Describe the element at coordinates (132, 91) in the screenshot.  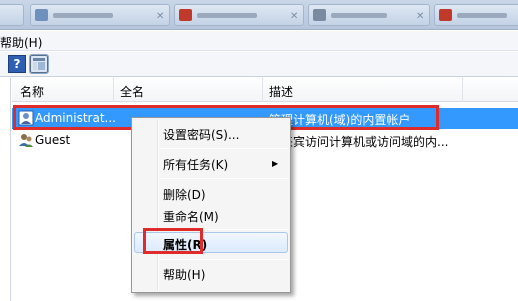
I see `column-header-fullname: 全名` at that location.